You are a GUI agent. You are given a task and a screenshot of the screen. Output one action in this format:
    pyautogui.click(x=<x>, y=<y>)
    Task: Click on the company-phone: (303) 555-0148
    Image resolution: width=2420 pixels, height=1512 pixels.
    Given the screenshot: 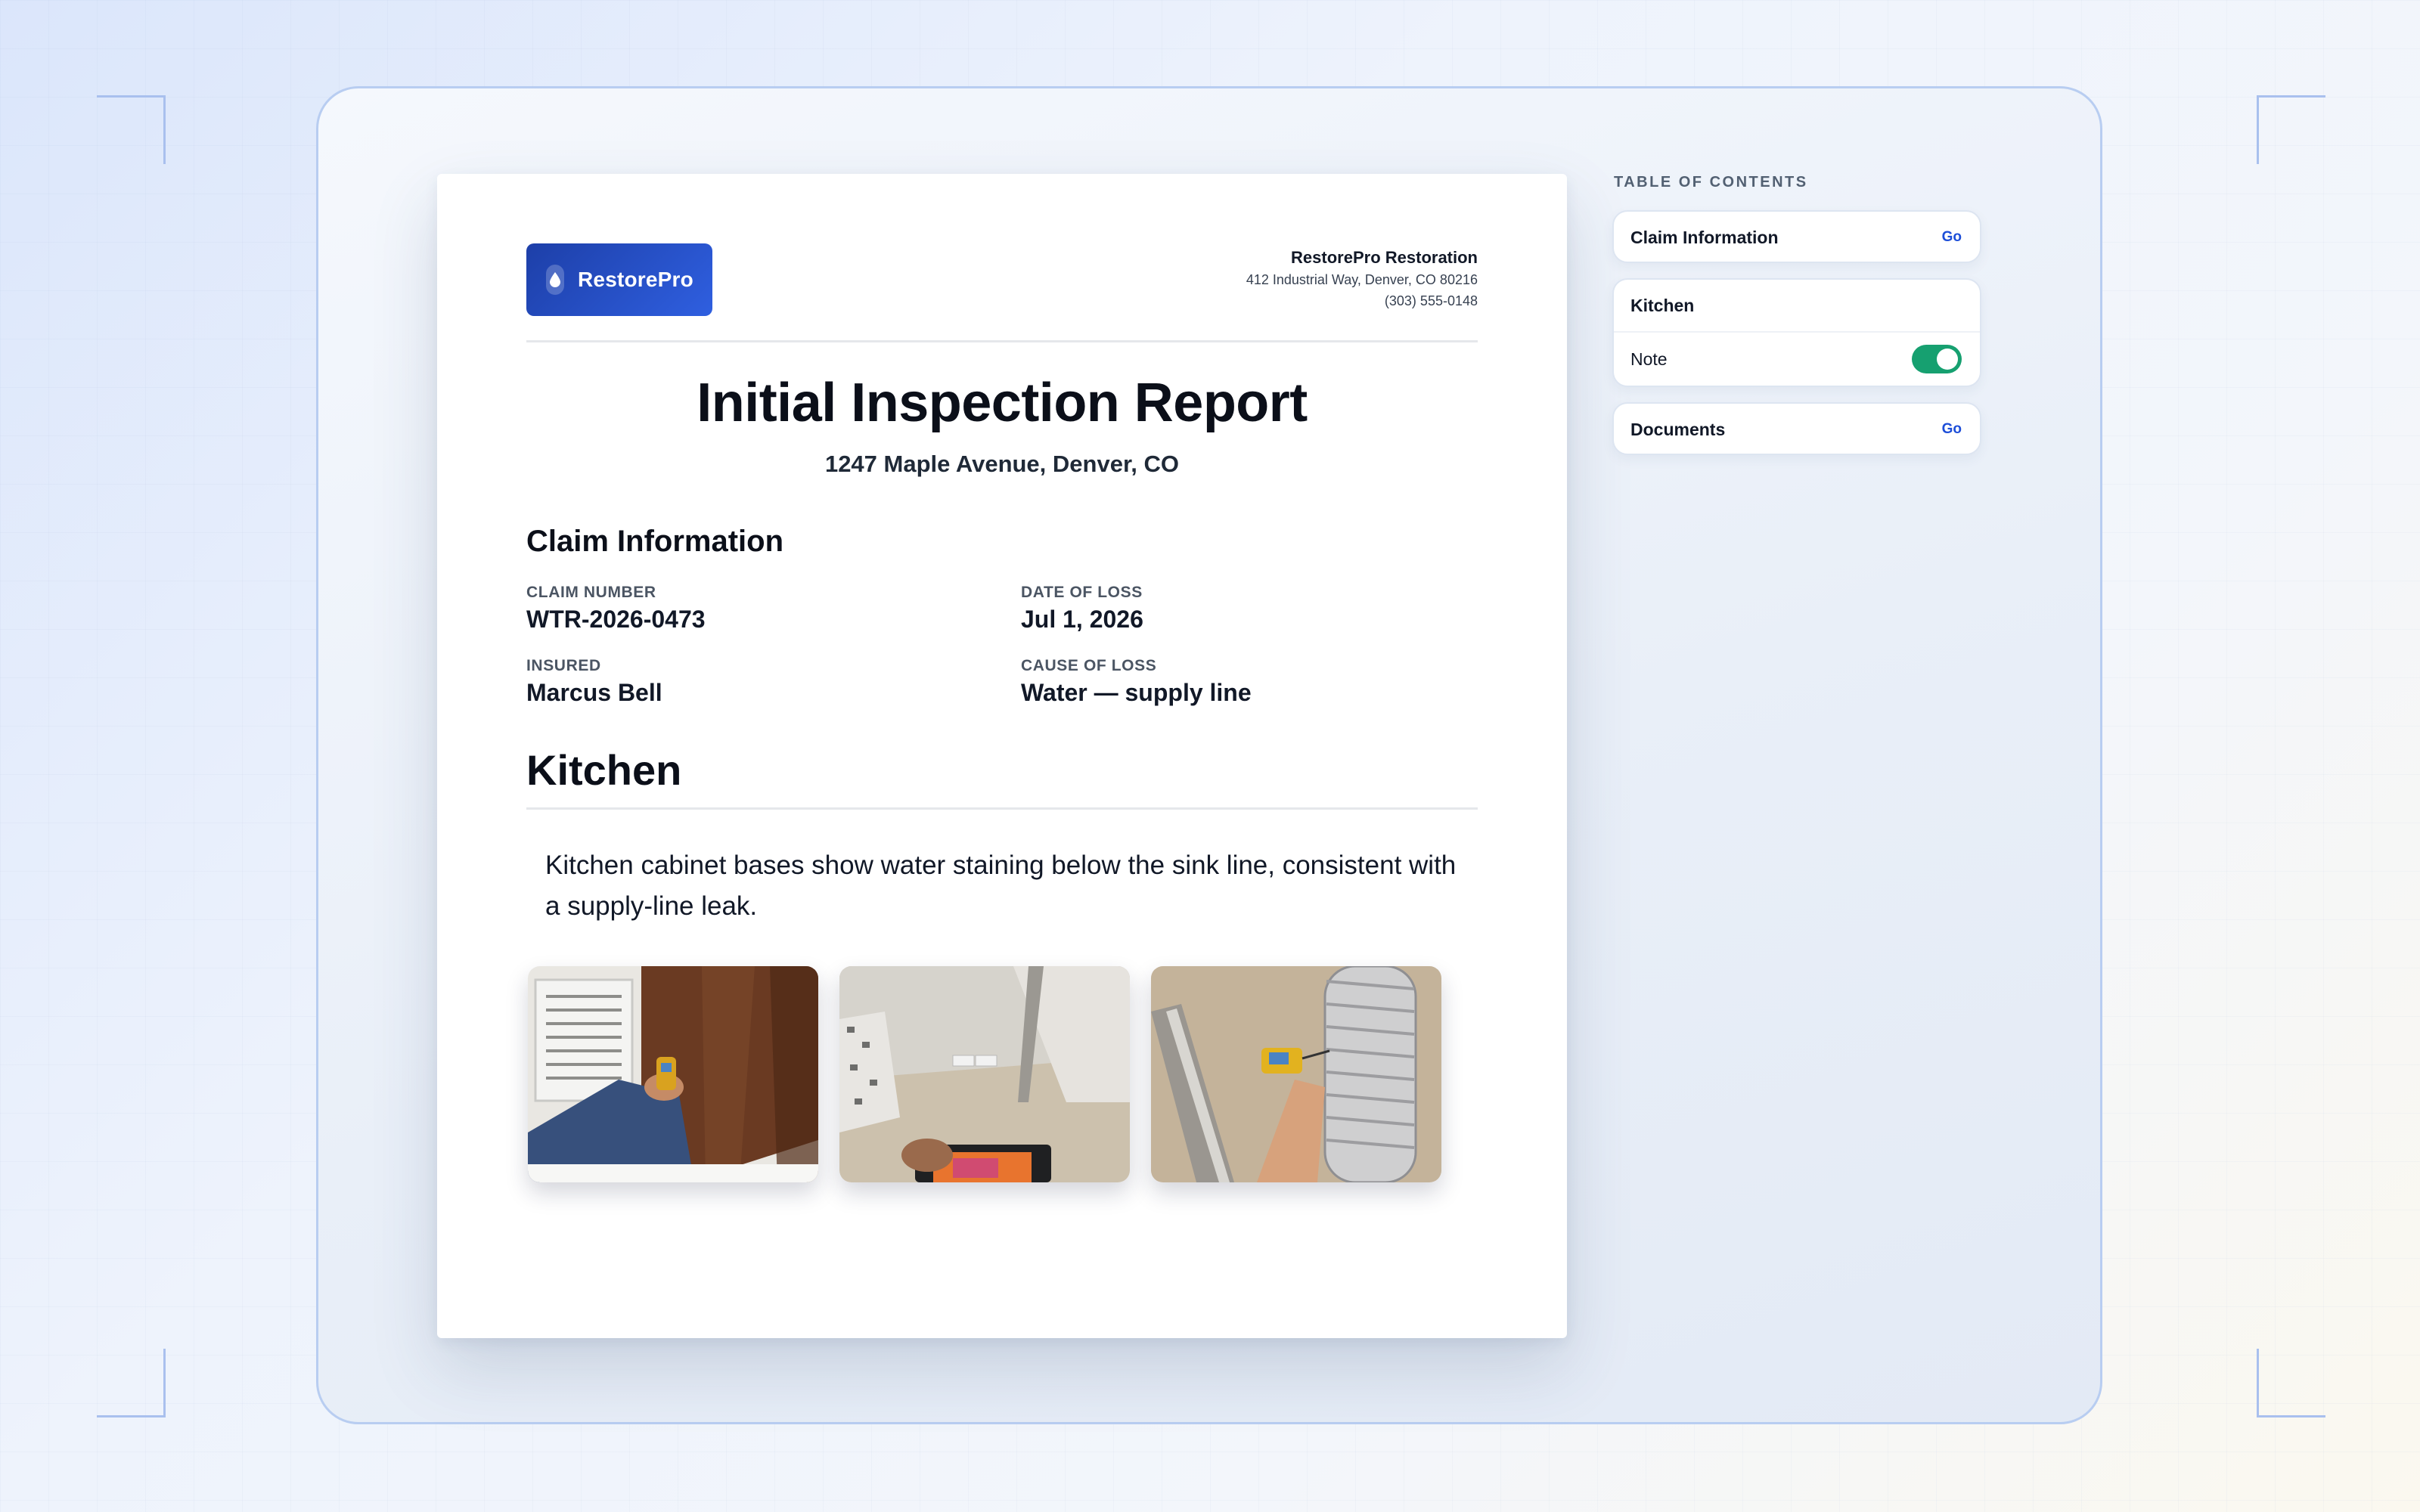 What is the action you would take?
    pyautogui.click(x=1431, y=300)
    